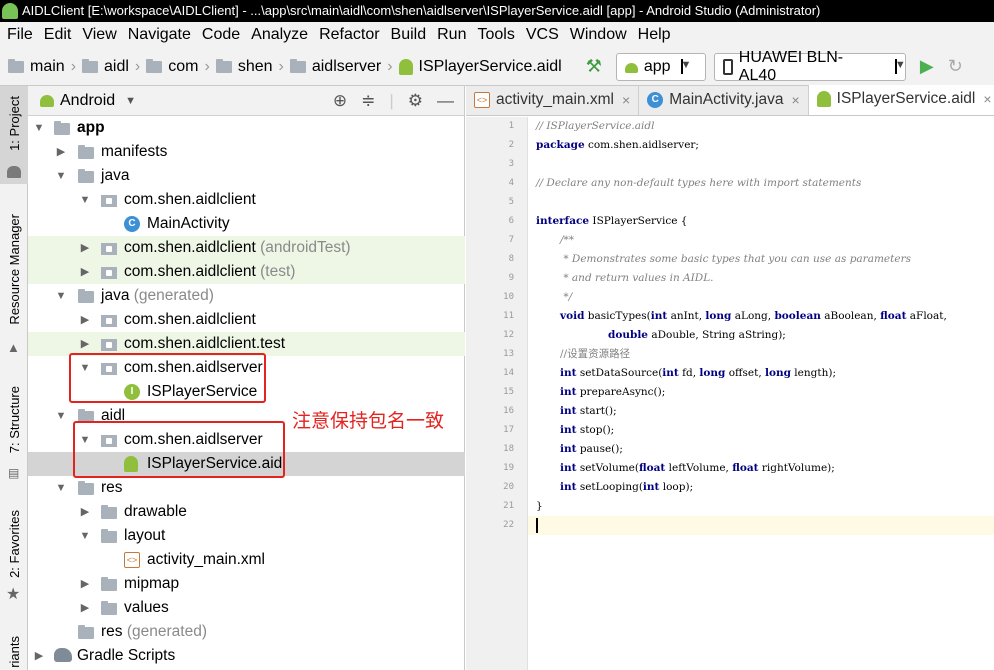 The image size is (994, 670). What do you see at coordinates (415, 101) in the screenshot?
I see `gear-icon: ⚙` at bounding box center [415, 101].